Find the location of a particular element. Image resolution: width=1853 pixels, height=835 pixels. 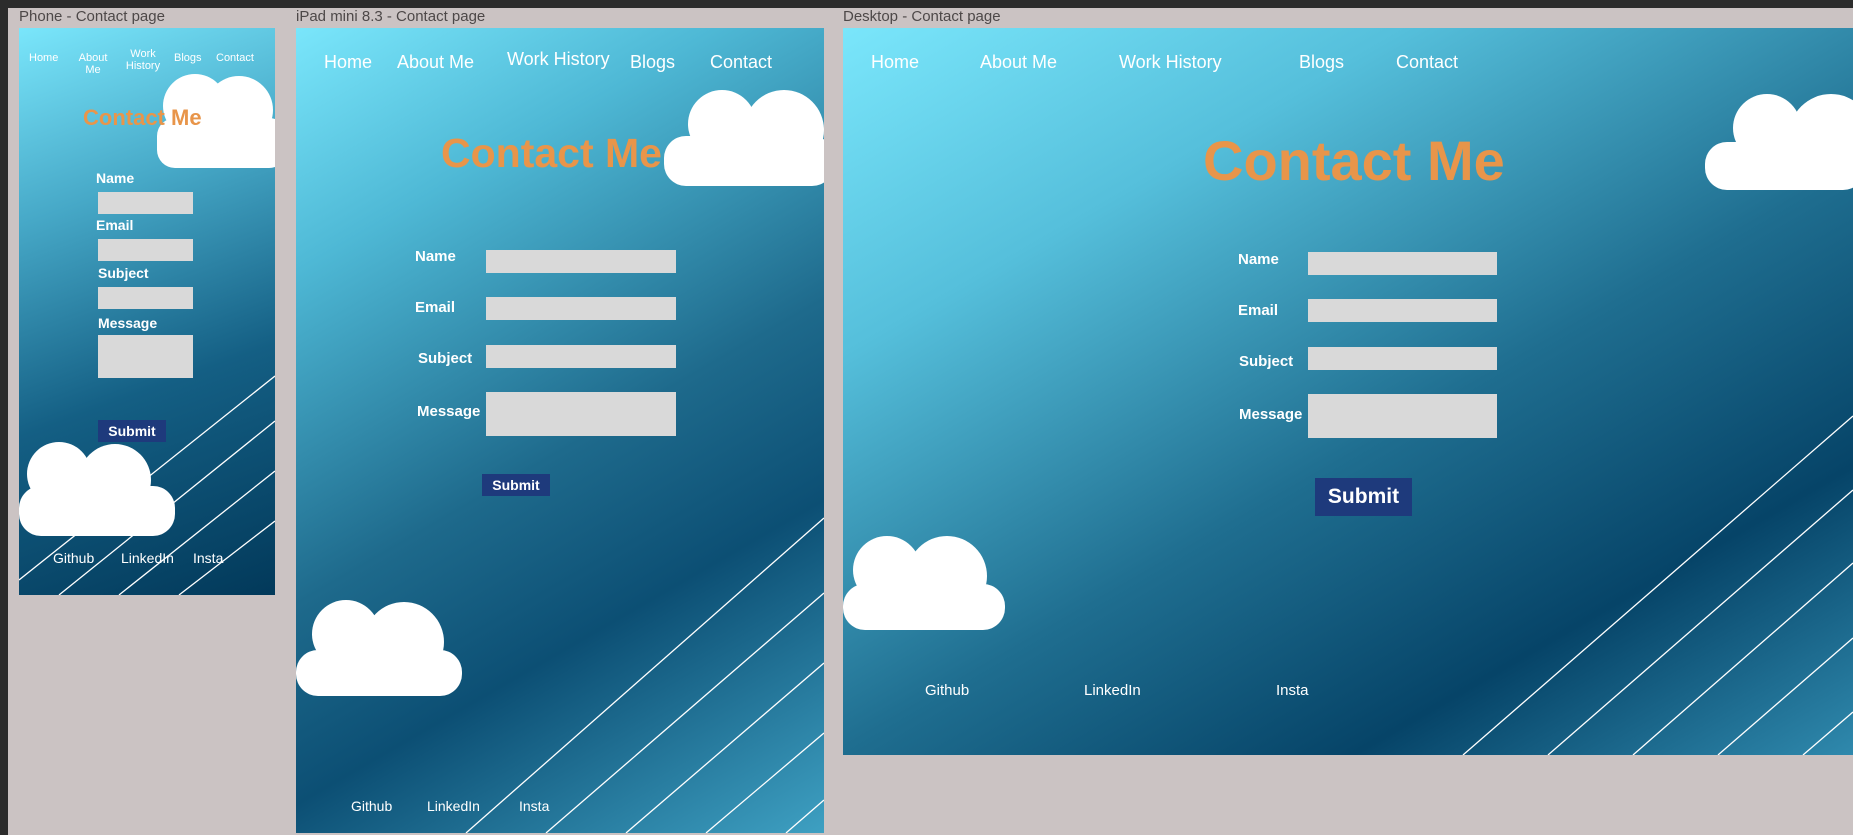

frame-label-ipad: iPad mini 8.3 - Contact page is located at coordinates (390, 16).